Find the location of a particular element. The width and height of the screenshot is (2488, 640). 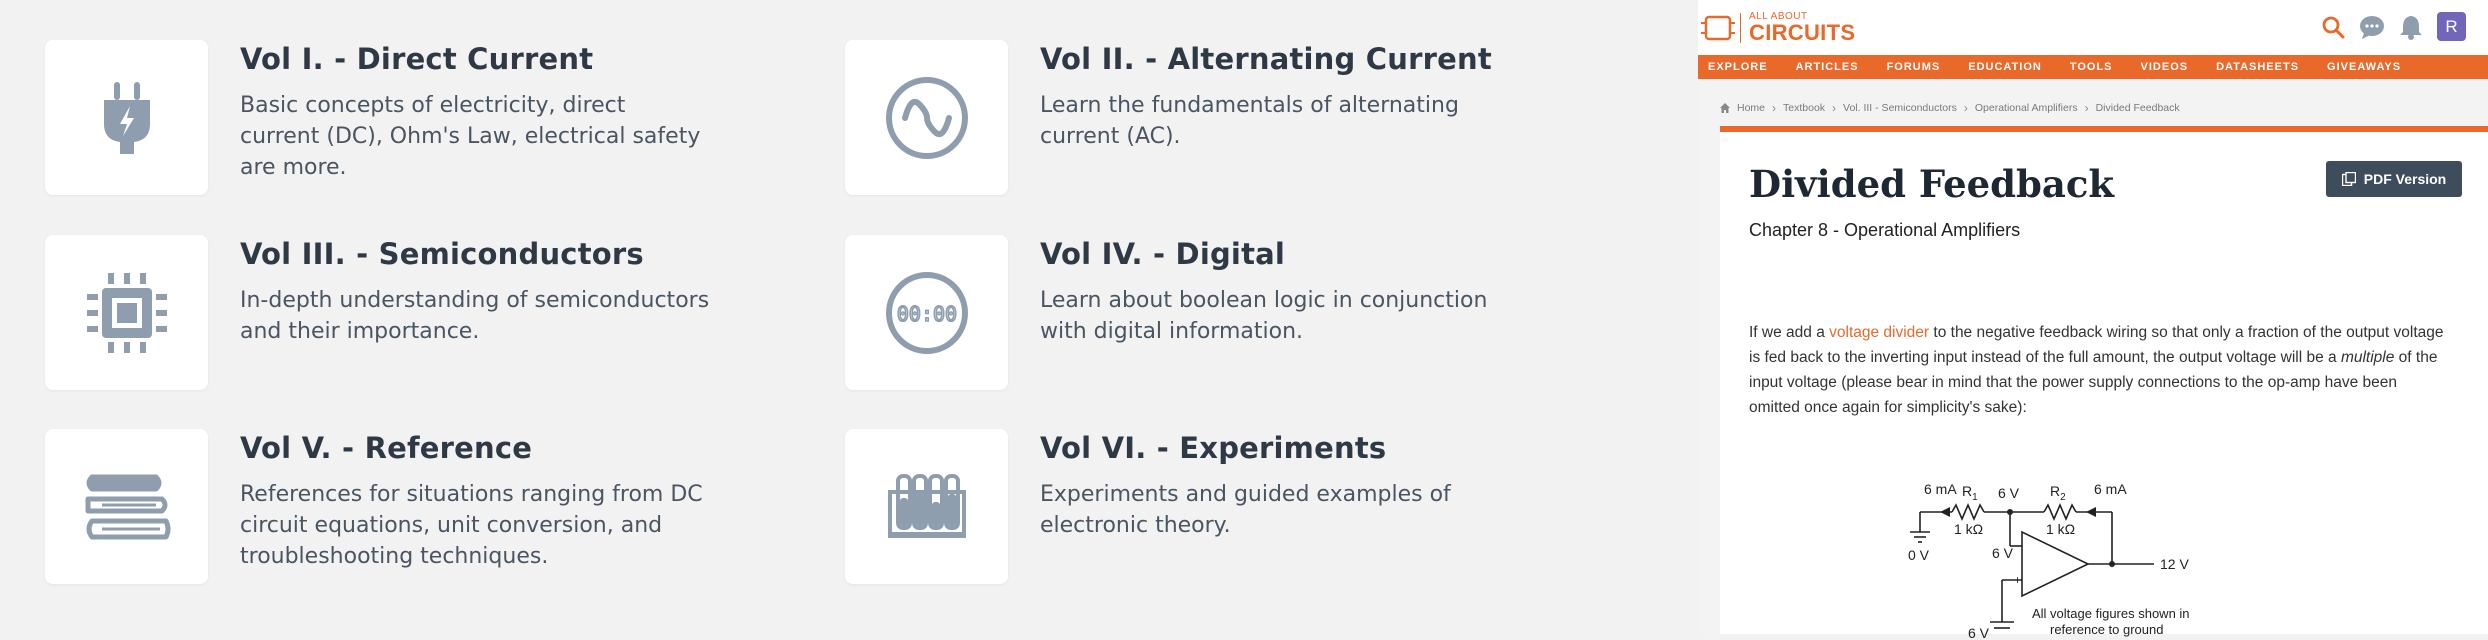

books-icon is located at coordinates (127, 506).